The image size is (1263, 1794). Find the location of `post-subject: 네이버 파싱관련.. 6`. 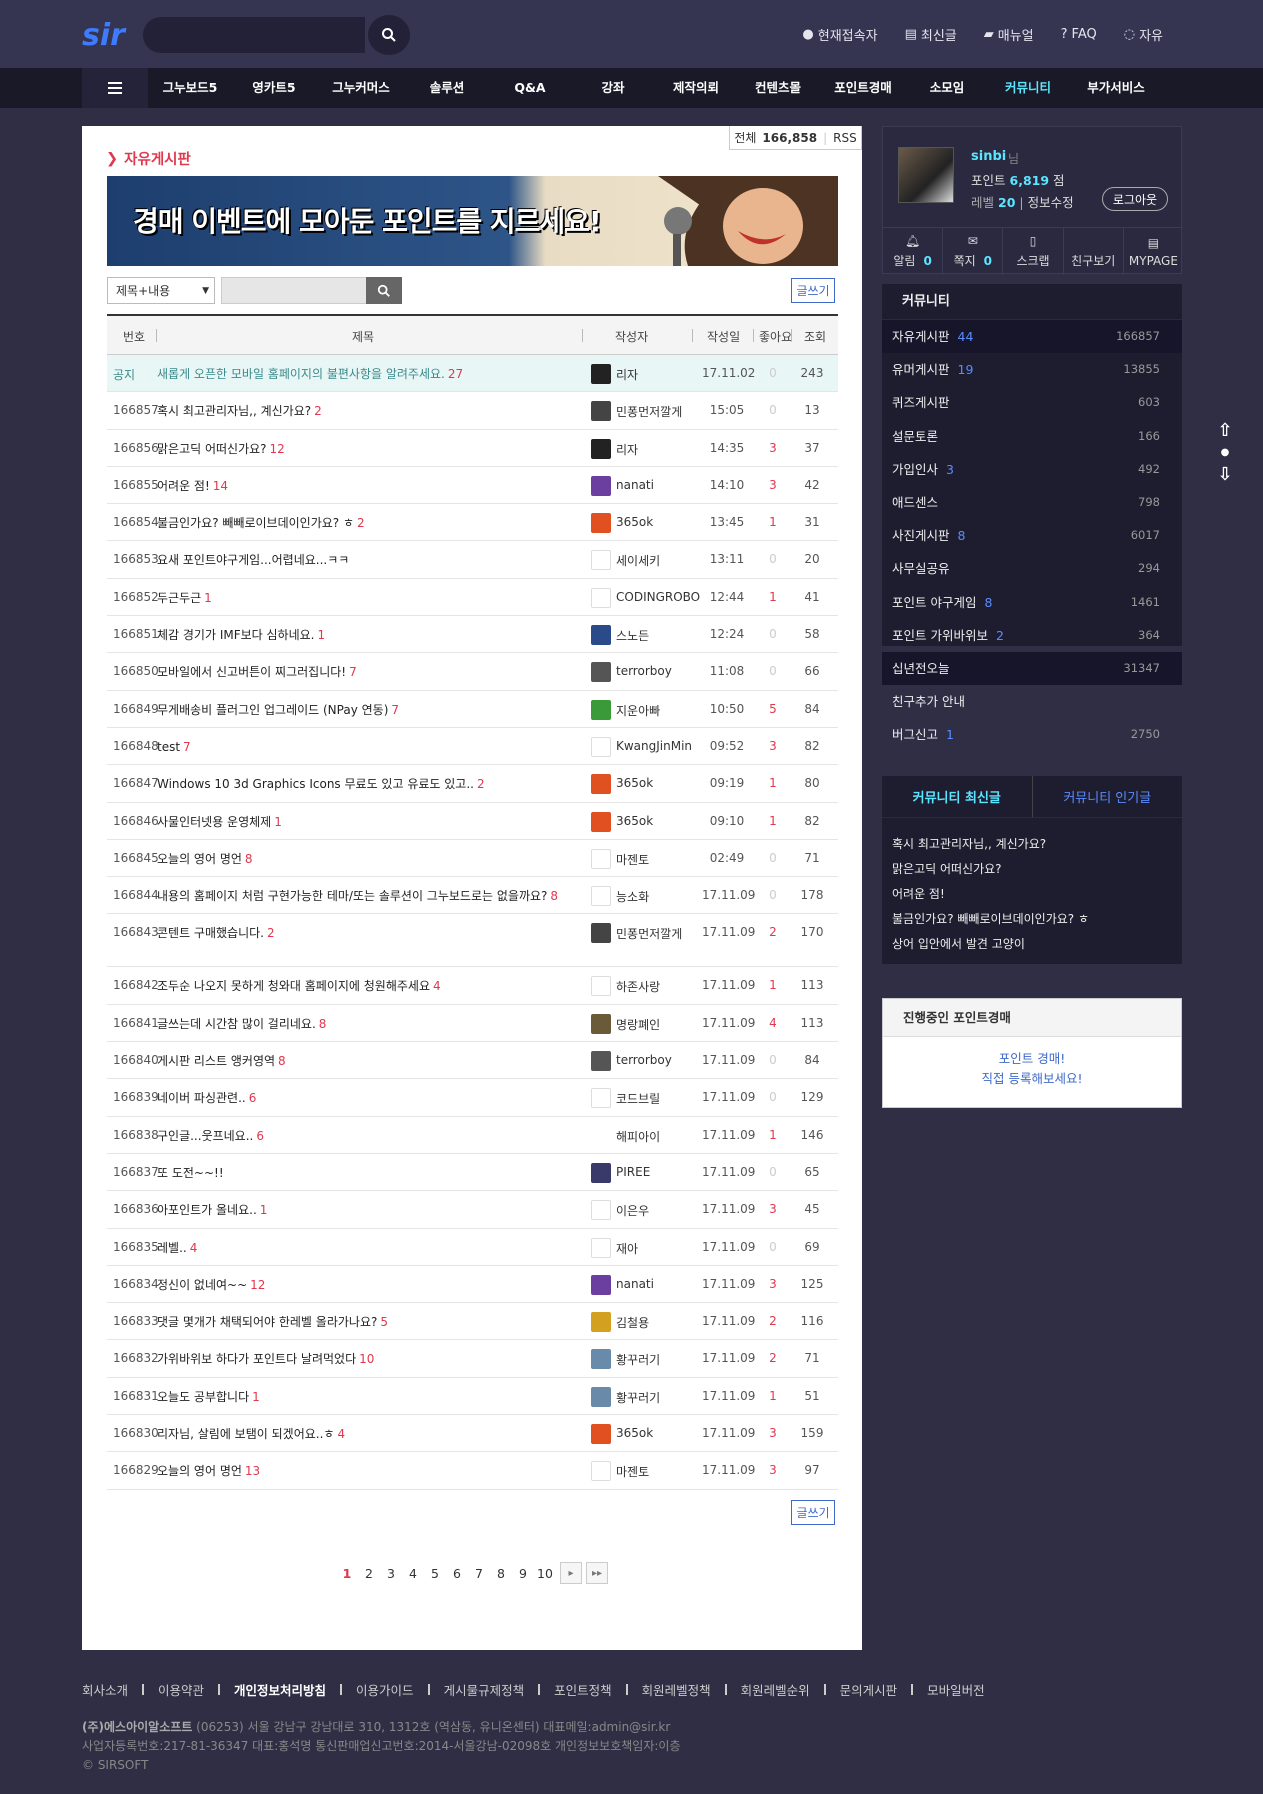

post-subject: 네이버 파싱관련.. 6 is located at coordinates (362, 1098).